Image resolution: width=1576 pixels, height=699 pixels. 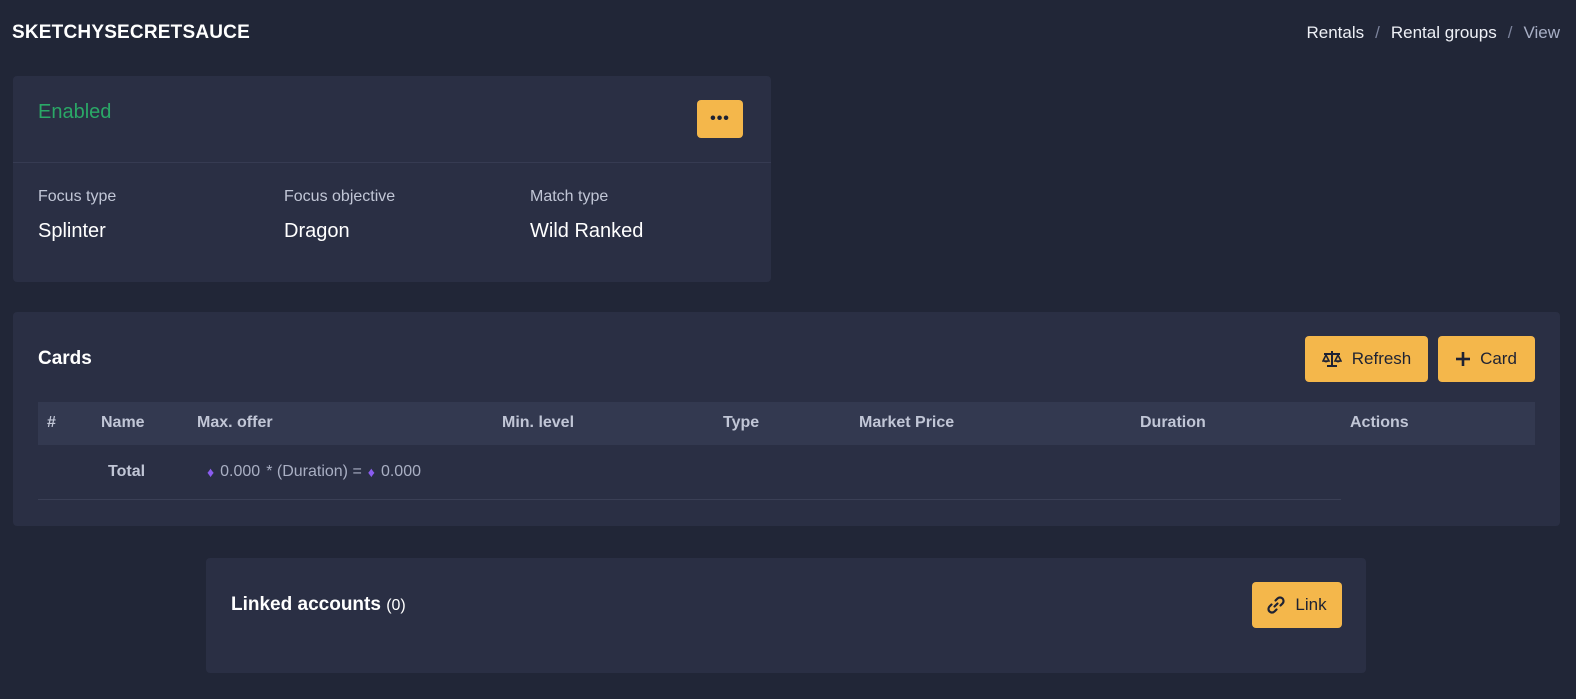 I want to click on linked-accounts-title: Linked accounts (0), so click(x=318, y=605).